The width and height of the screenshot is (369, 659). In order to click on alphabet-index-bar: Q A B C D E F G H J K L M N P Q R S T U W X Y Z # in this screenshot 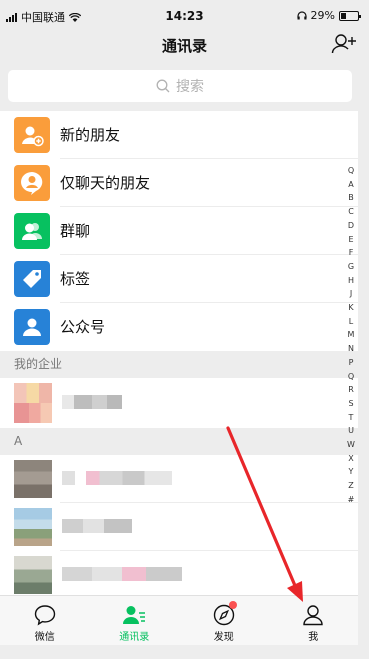, I will do `click(351, 335)`.